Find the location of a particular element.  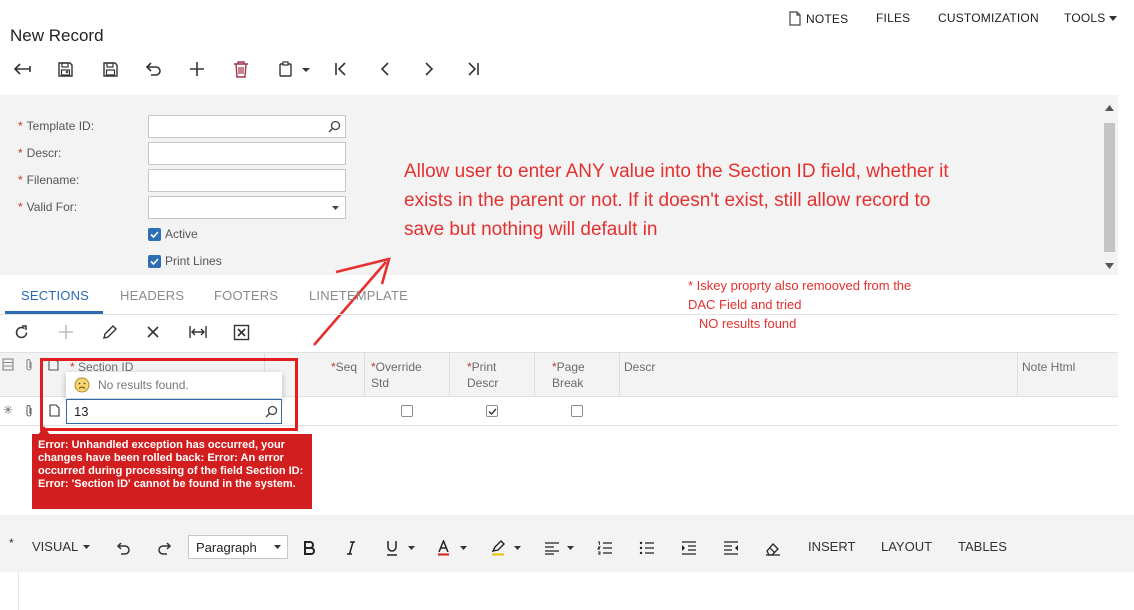

outdent-icon is located at coordinates (731, 548).